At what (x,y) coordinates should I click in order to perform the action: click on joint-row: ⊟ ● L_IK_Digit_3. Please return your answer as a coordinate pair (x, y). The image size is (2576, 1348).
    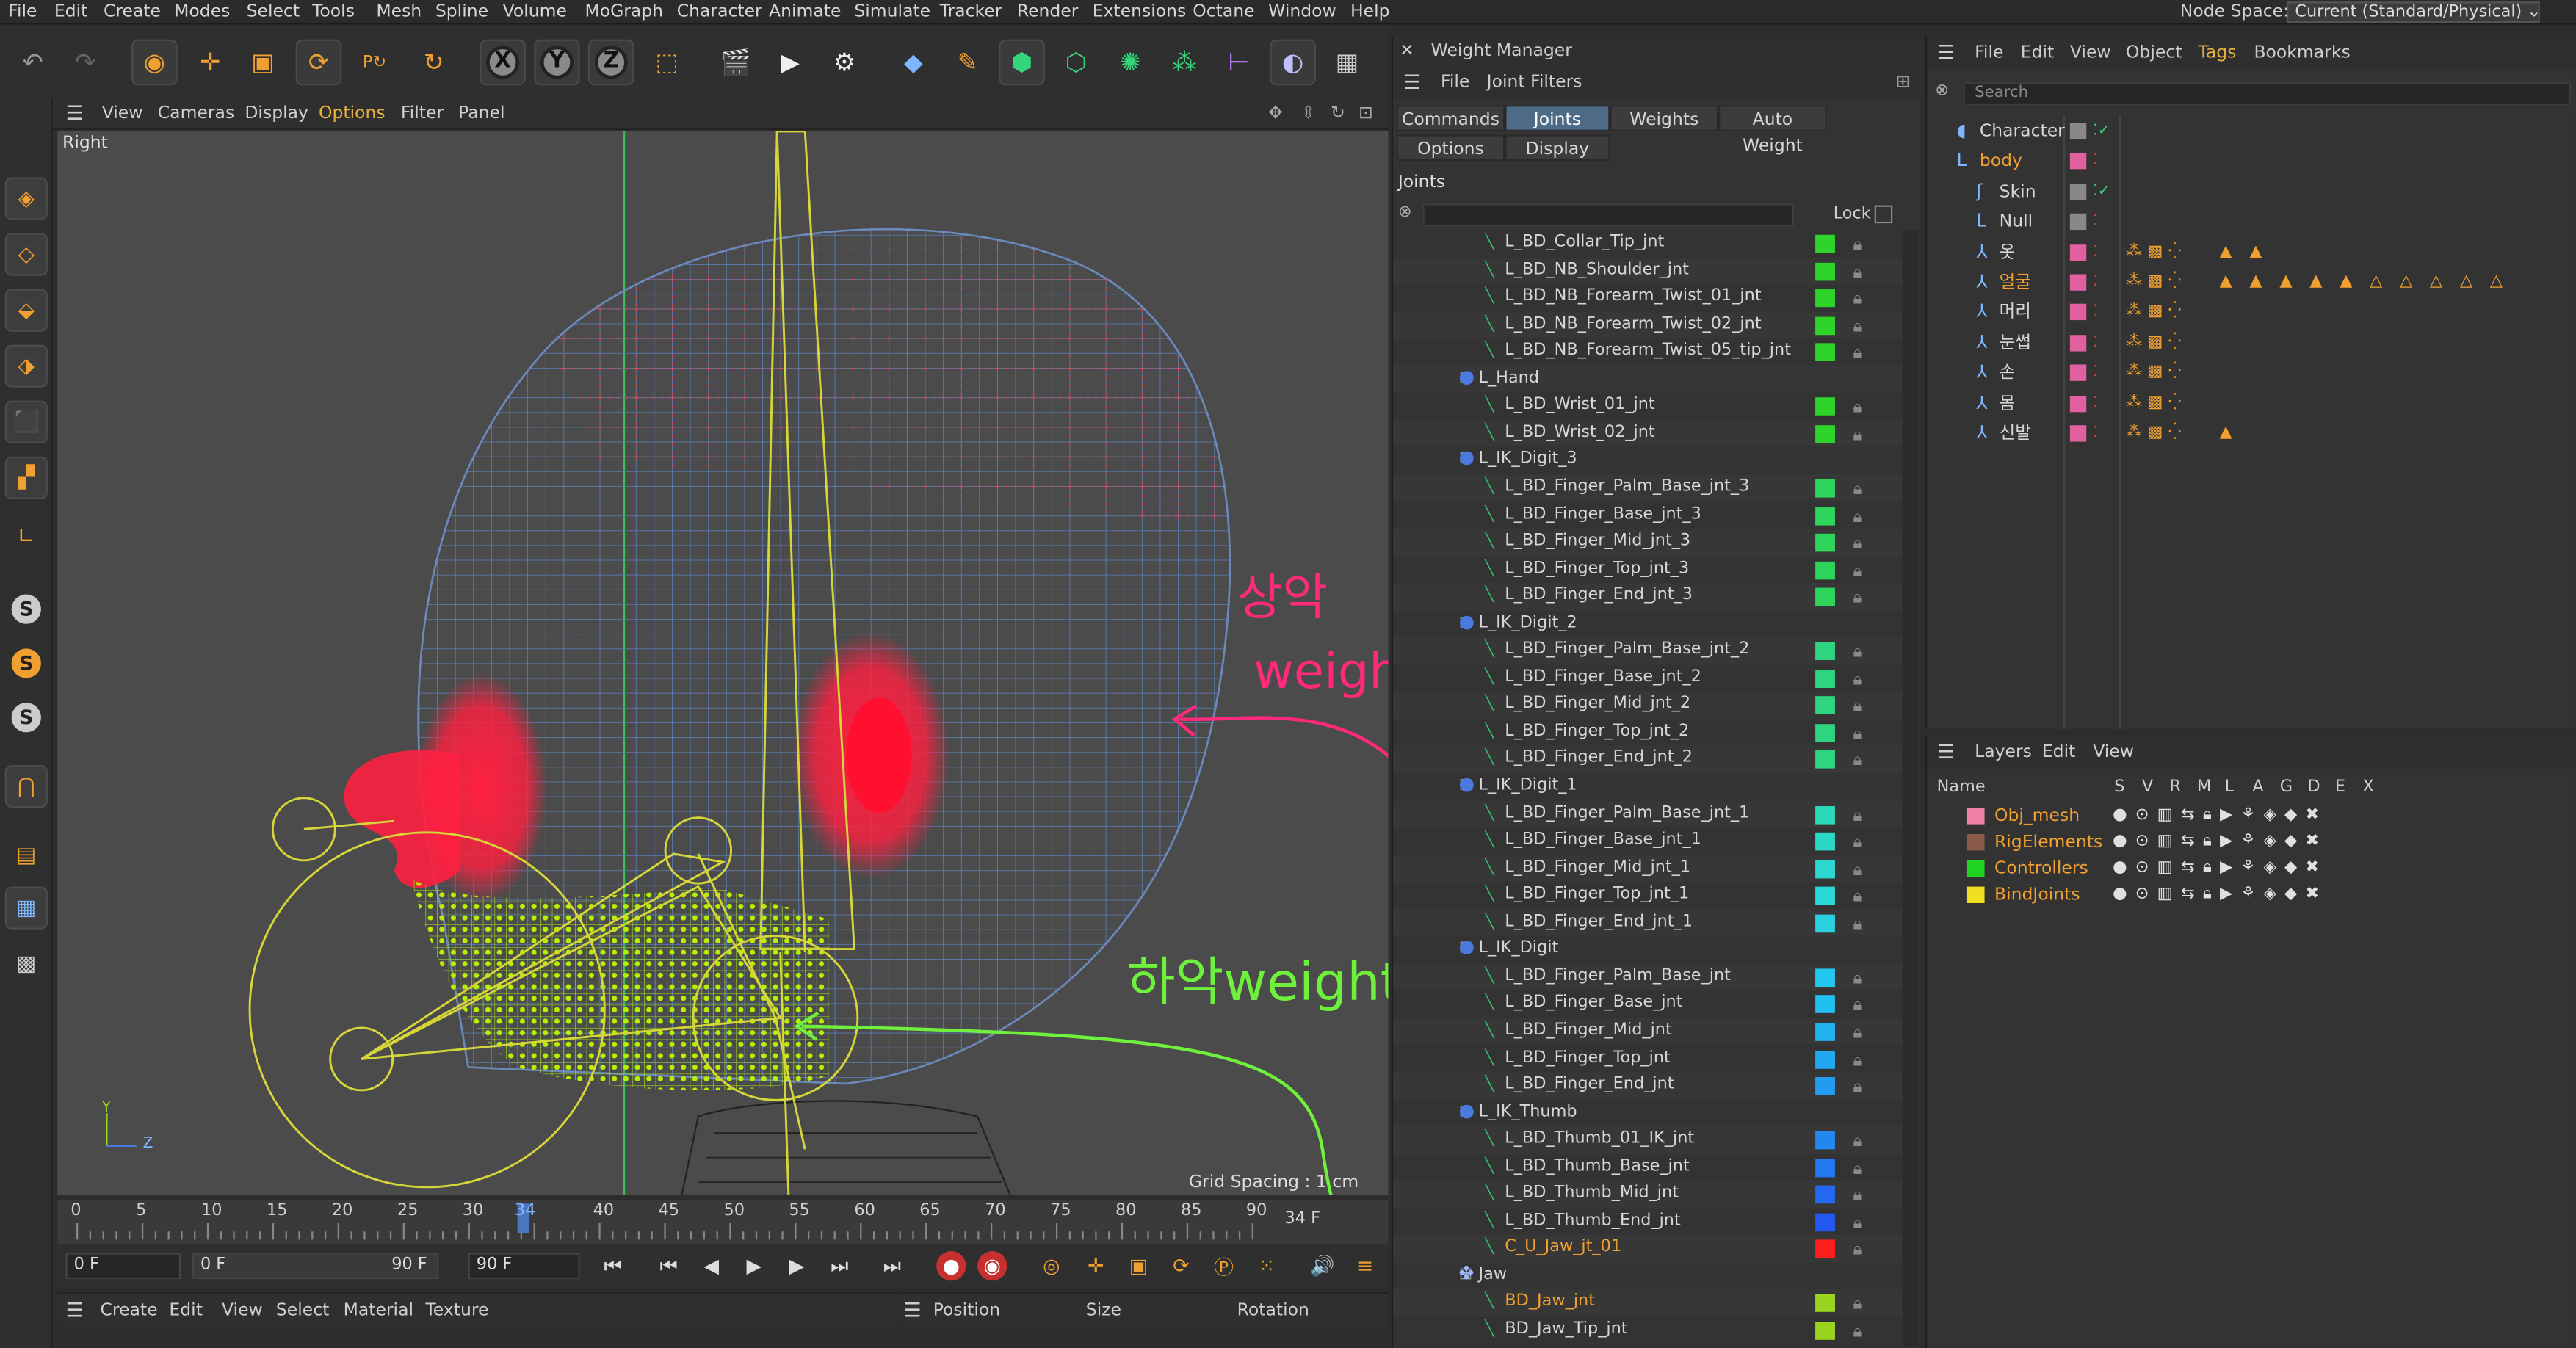
    Looking at the image, I should click on (1648, 461).